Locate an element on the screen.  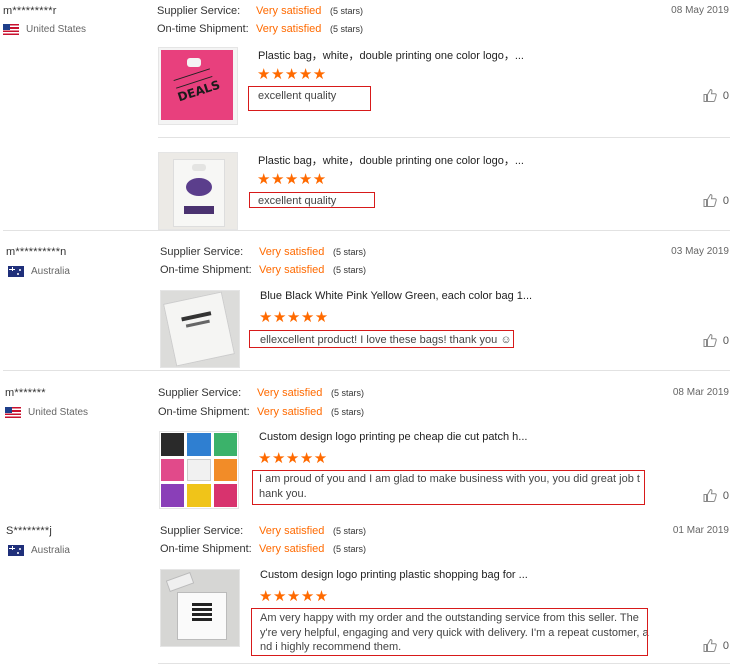
product-image: DEALS is located at coordinates (197, 85).